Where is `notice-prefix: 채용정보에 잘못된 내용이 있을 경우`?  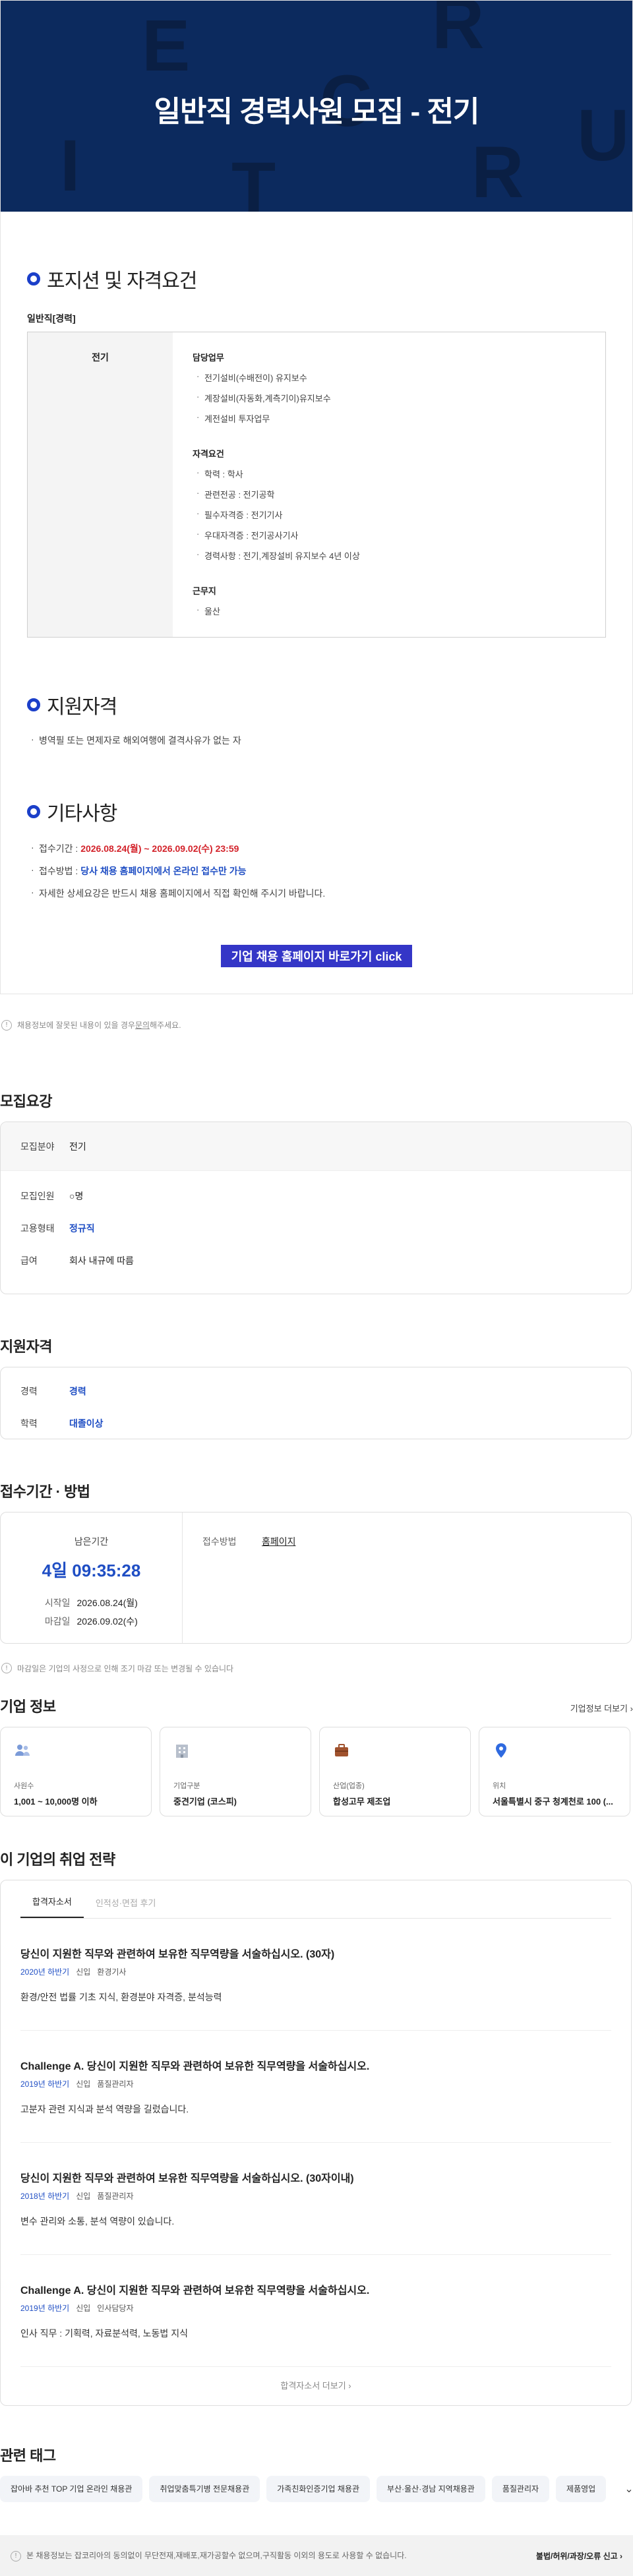
notice-prefix: 채용정보에 잘못된 내용이 있을 경우 is located at coordinates (76, 1025).